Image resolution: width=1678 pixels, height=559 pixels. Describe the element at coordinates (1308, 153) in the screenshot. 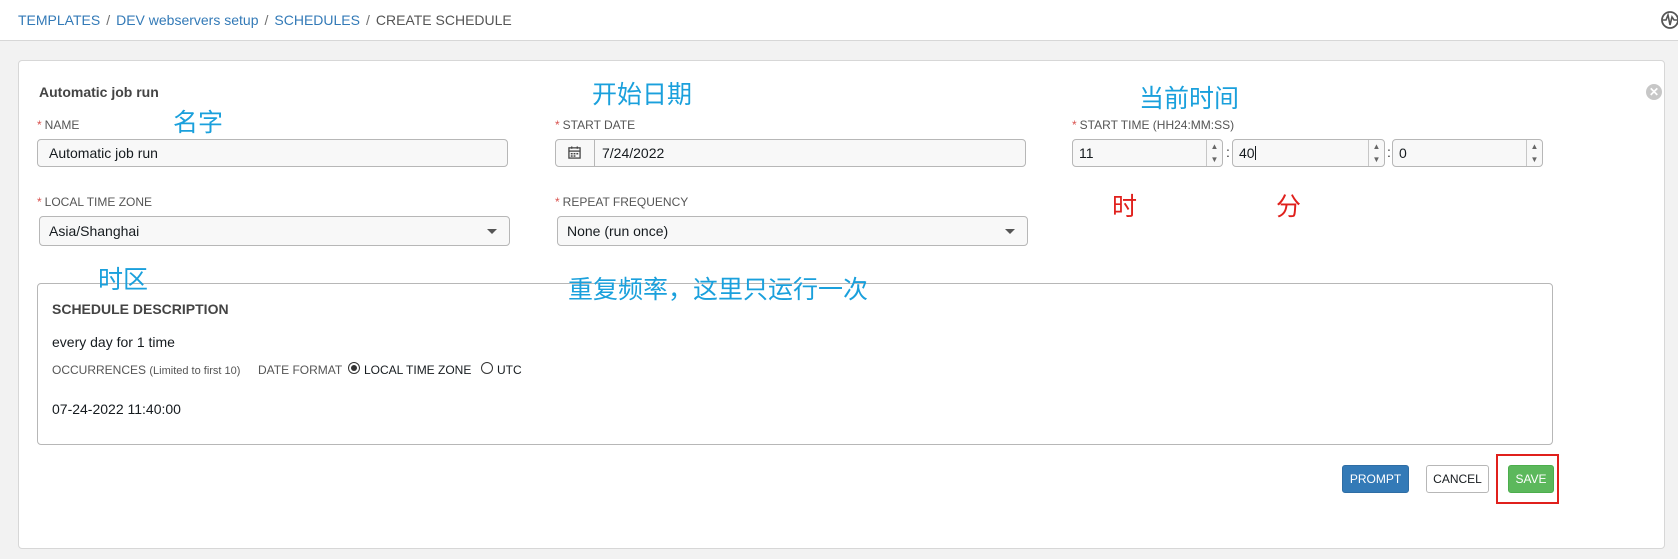

I see `minute-input: 40 ▲ ▼` at that location.